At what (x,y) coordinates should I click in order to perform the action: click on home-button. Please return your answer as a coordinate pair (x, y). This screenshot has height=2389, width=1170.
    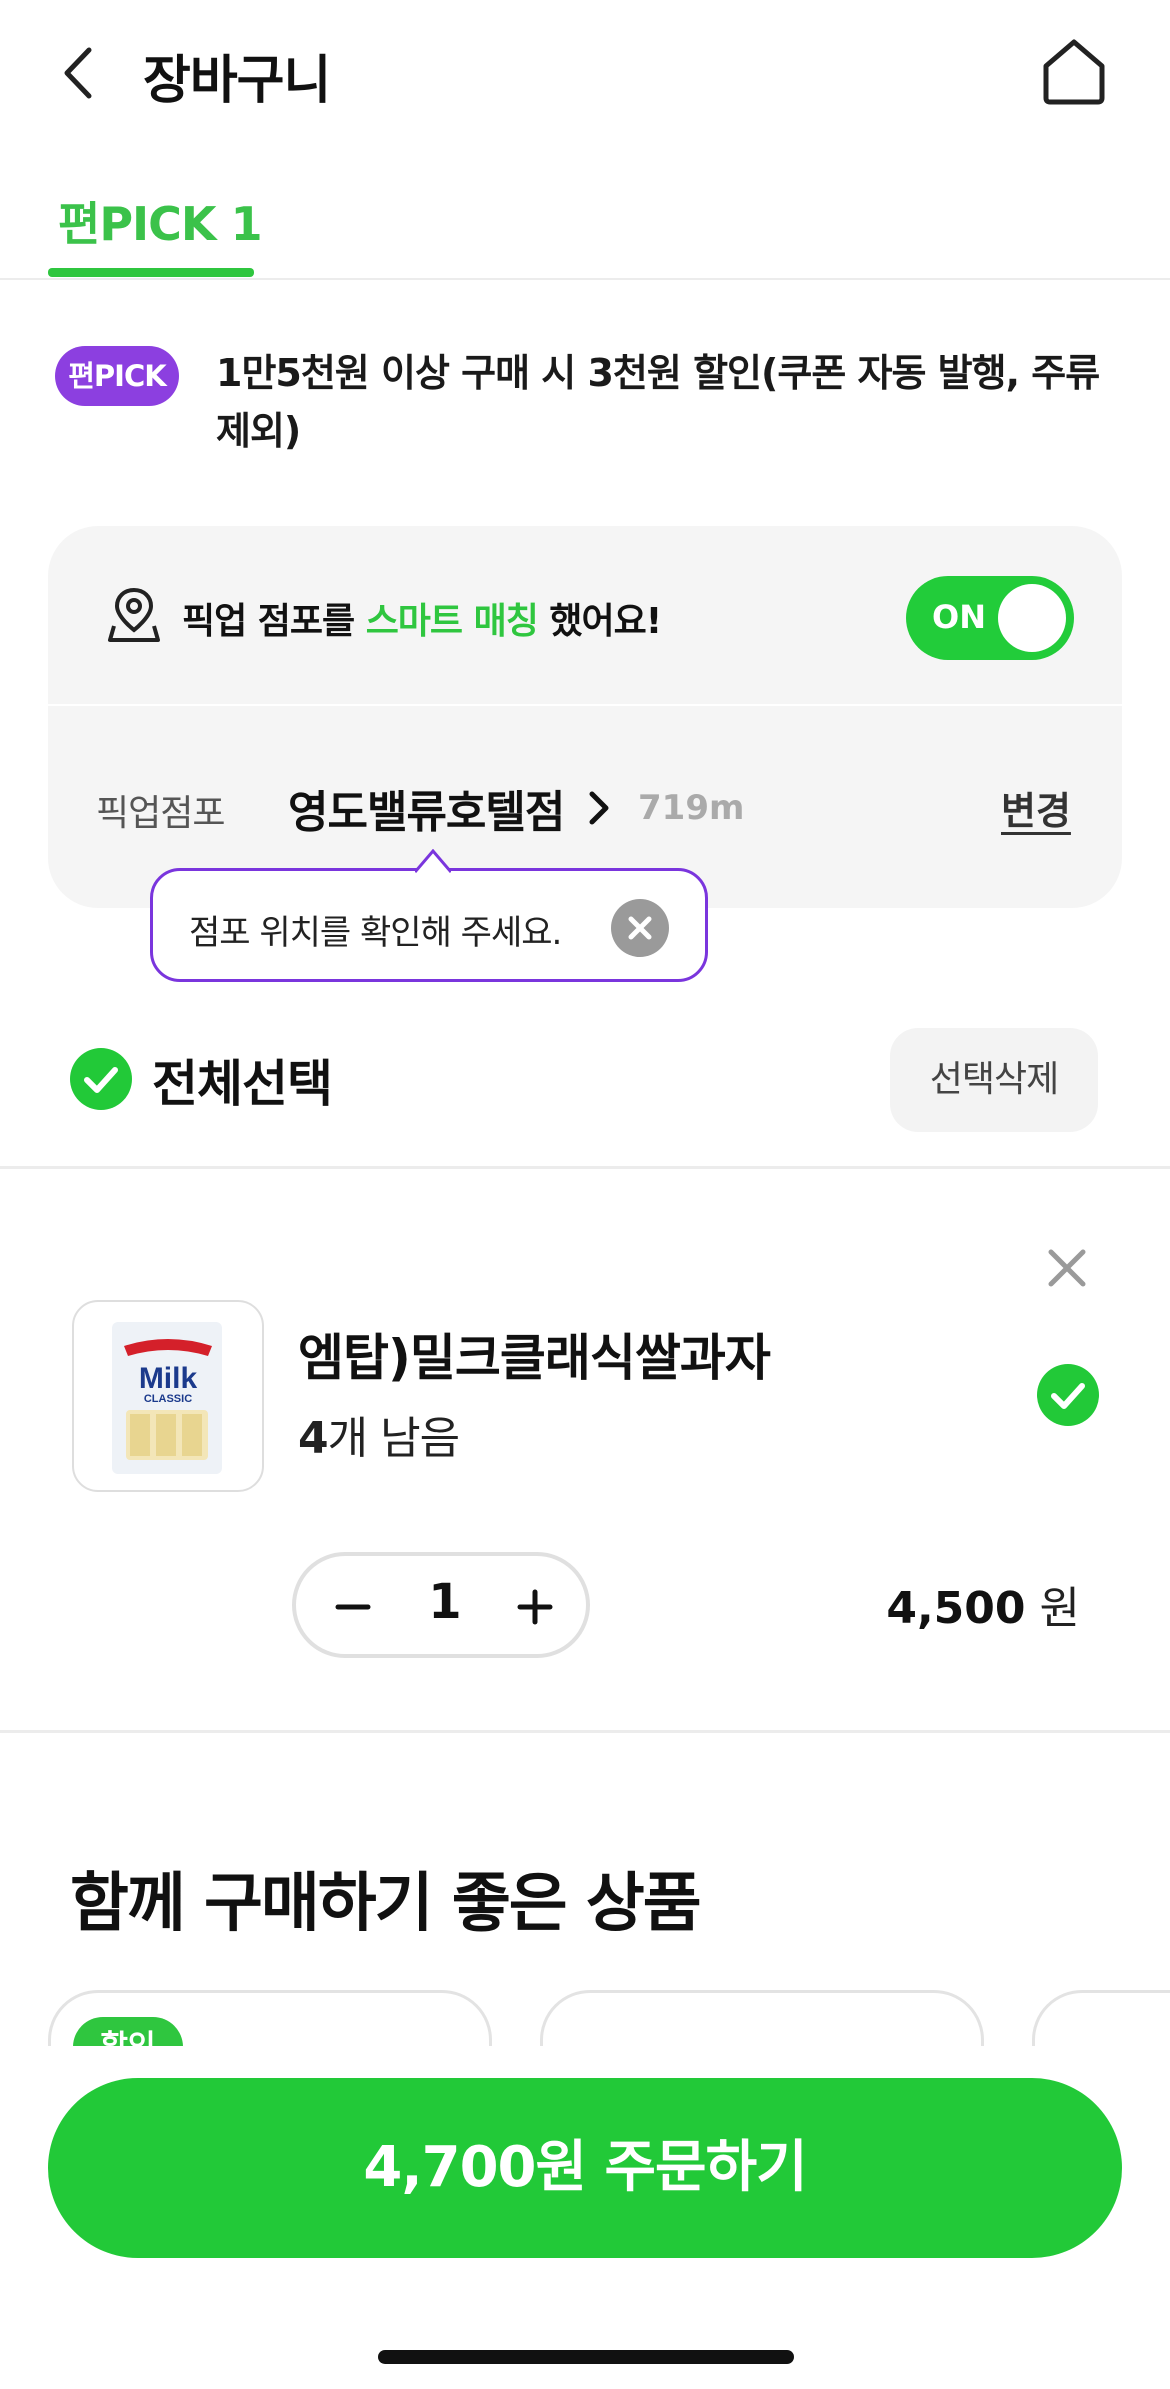
    Looking at the image, I should click on (1074, 72).